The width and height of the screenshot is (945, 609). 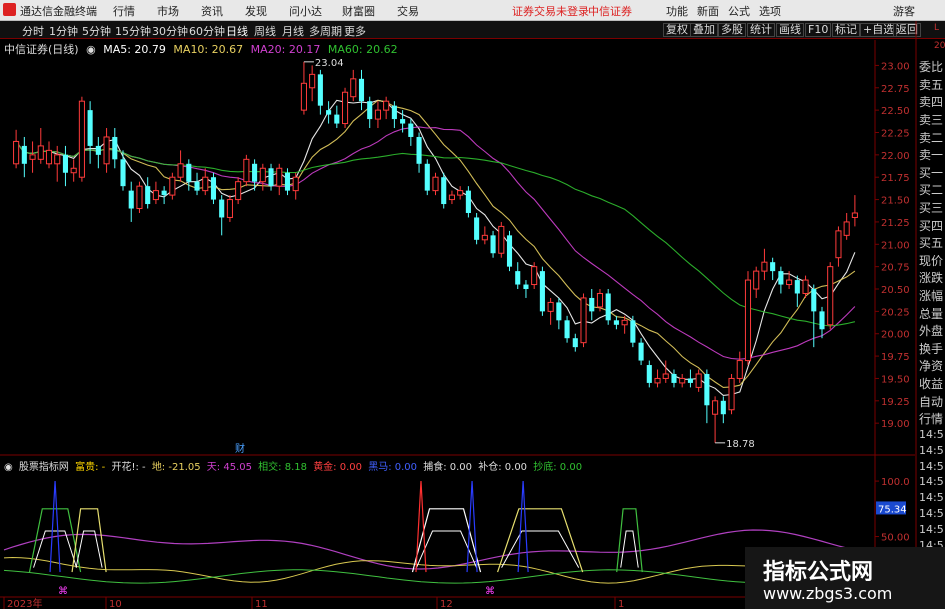 What do you see at coordinates (845, 578) in the screenshot?
I see `watermark: 指标公式网 www.zbgs3.com` at bounding box center [845, 578].